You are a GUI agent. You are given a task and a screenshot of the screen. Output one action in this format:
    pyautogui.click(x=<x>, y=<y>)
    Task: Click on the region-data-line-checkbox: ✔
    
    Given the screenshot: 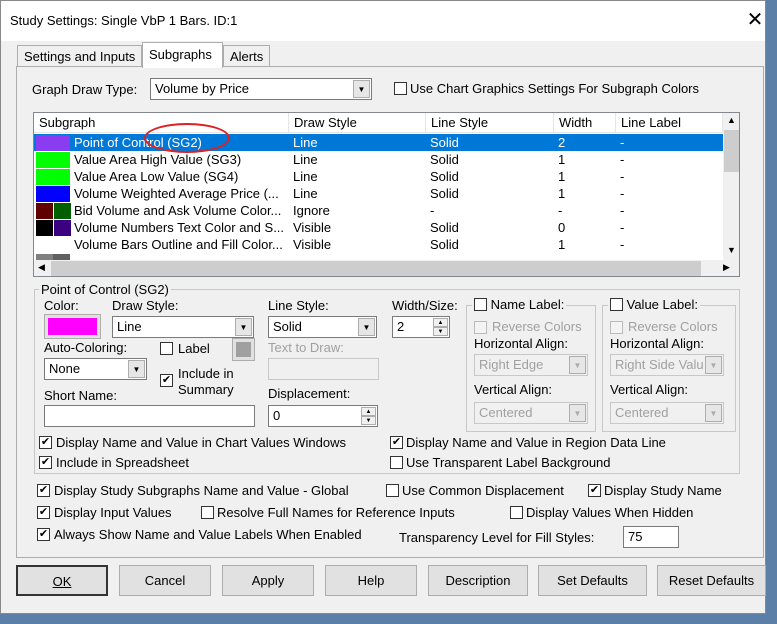 What is the action you would take?
    pyautogui.click(x=396, y=442)
    